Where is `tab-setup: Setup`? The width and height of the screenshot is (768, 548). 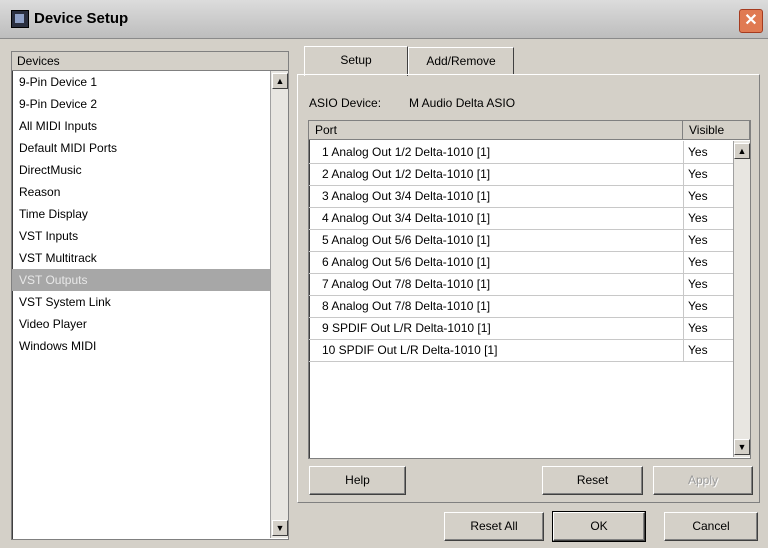
tab-setup: Setup is located at coordinates (356, 61).